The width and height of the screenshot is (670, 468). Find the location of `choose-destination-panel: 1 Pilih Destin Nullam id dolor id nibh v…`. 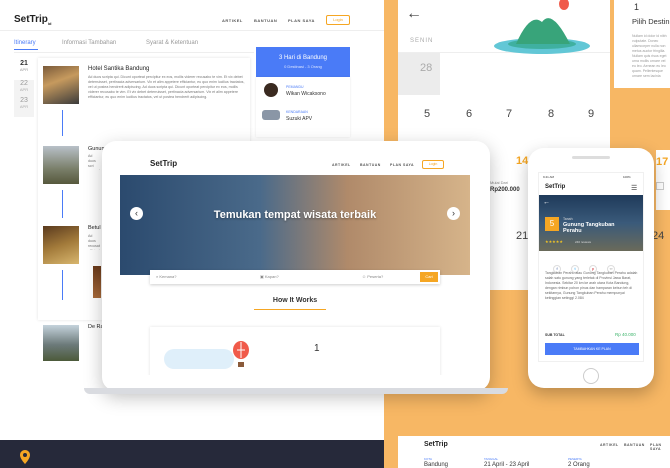

choose-destination-panel: 1 Pilih Destin Nullam id dolor id nibh v… is located at coordinates (642, 44).